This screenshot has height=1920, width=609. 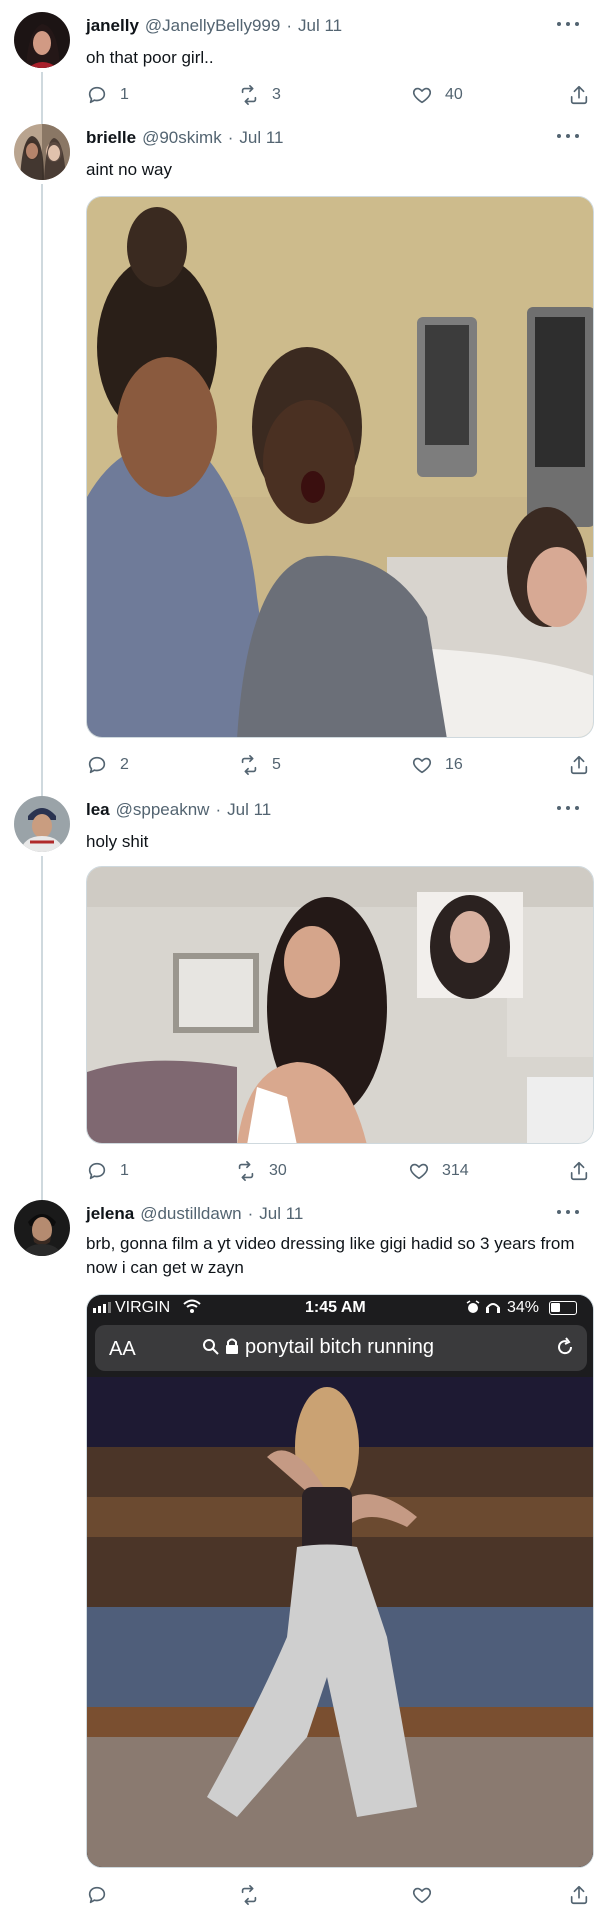 I want to click on like-count: 16, so click(x=454, y=764).